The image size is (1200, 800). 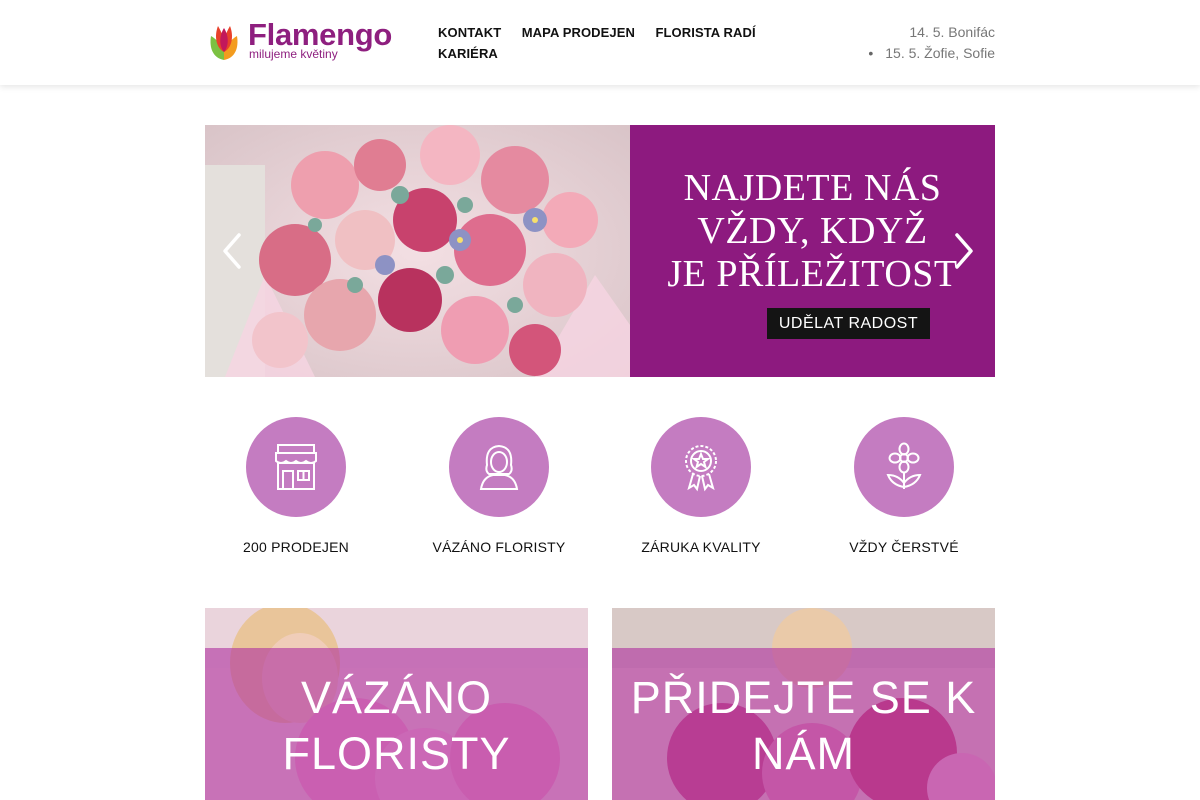 What do you see at coordinates (848, 323) in the screenshot?
I see `udelat-radost-button: UDĚLAT RADOST` at bounding box center [848, 323].